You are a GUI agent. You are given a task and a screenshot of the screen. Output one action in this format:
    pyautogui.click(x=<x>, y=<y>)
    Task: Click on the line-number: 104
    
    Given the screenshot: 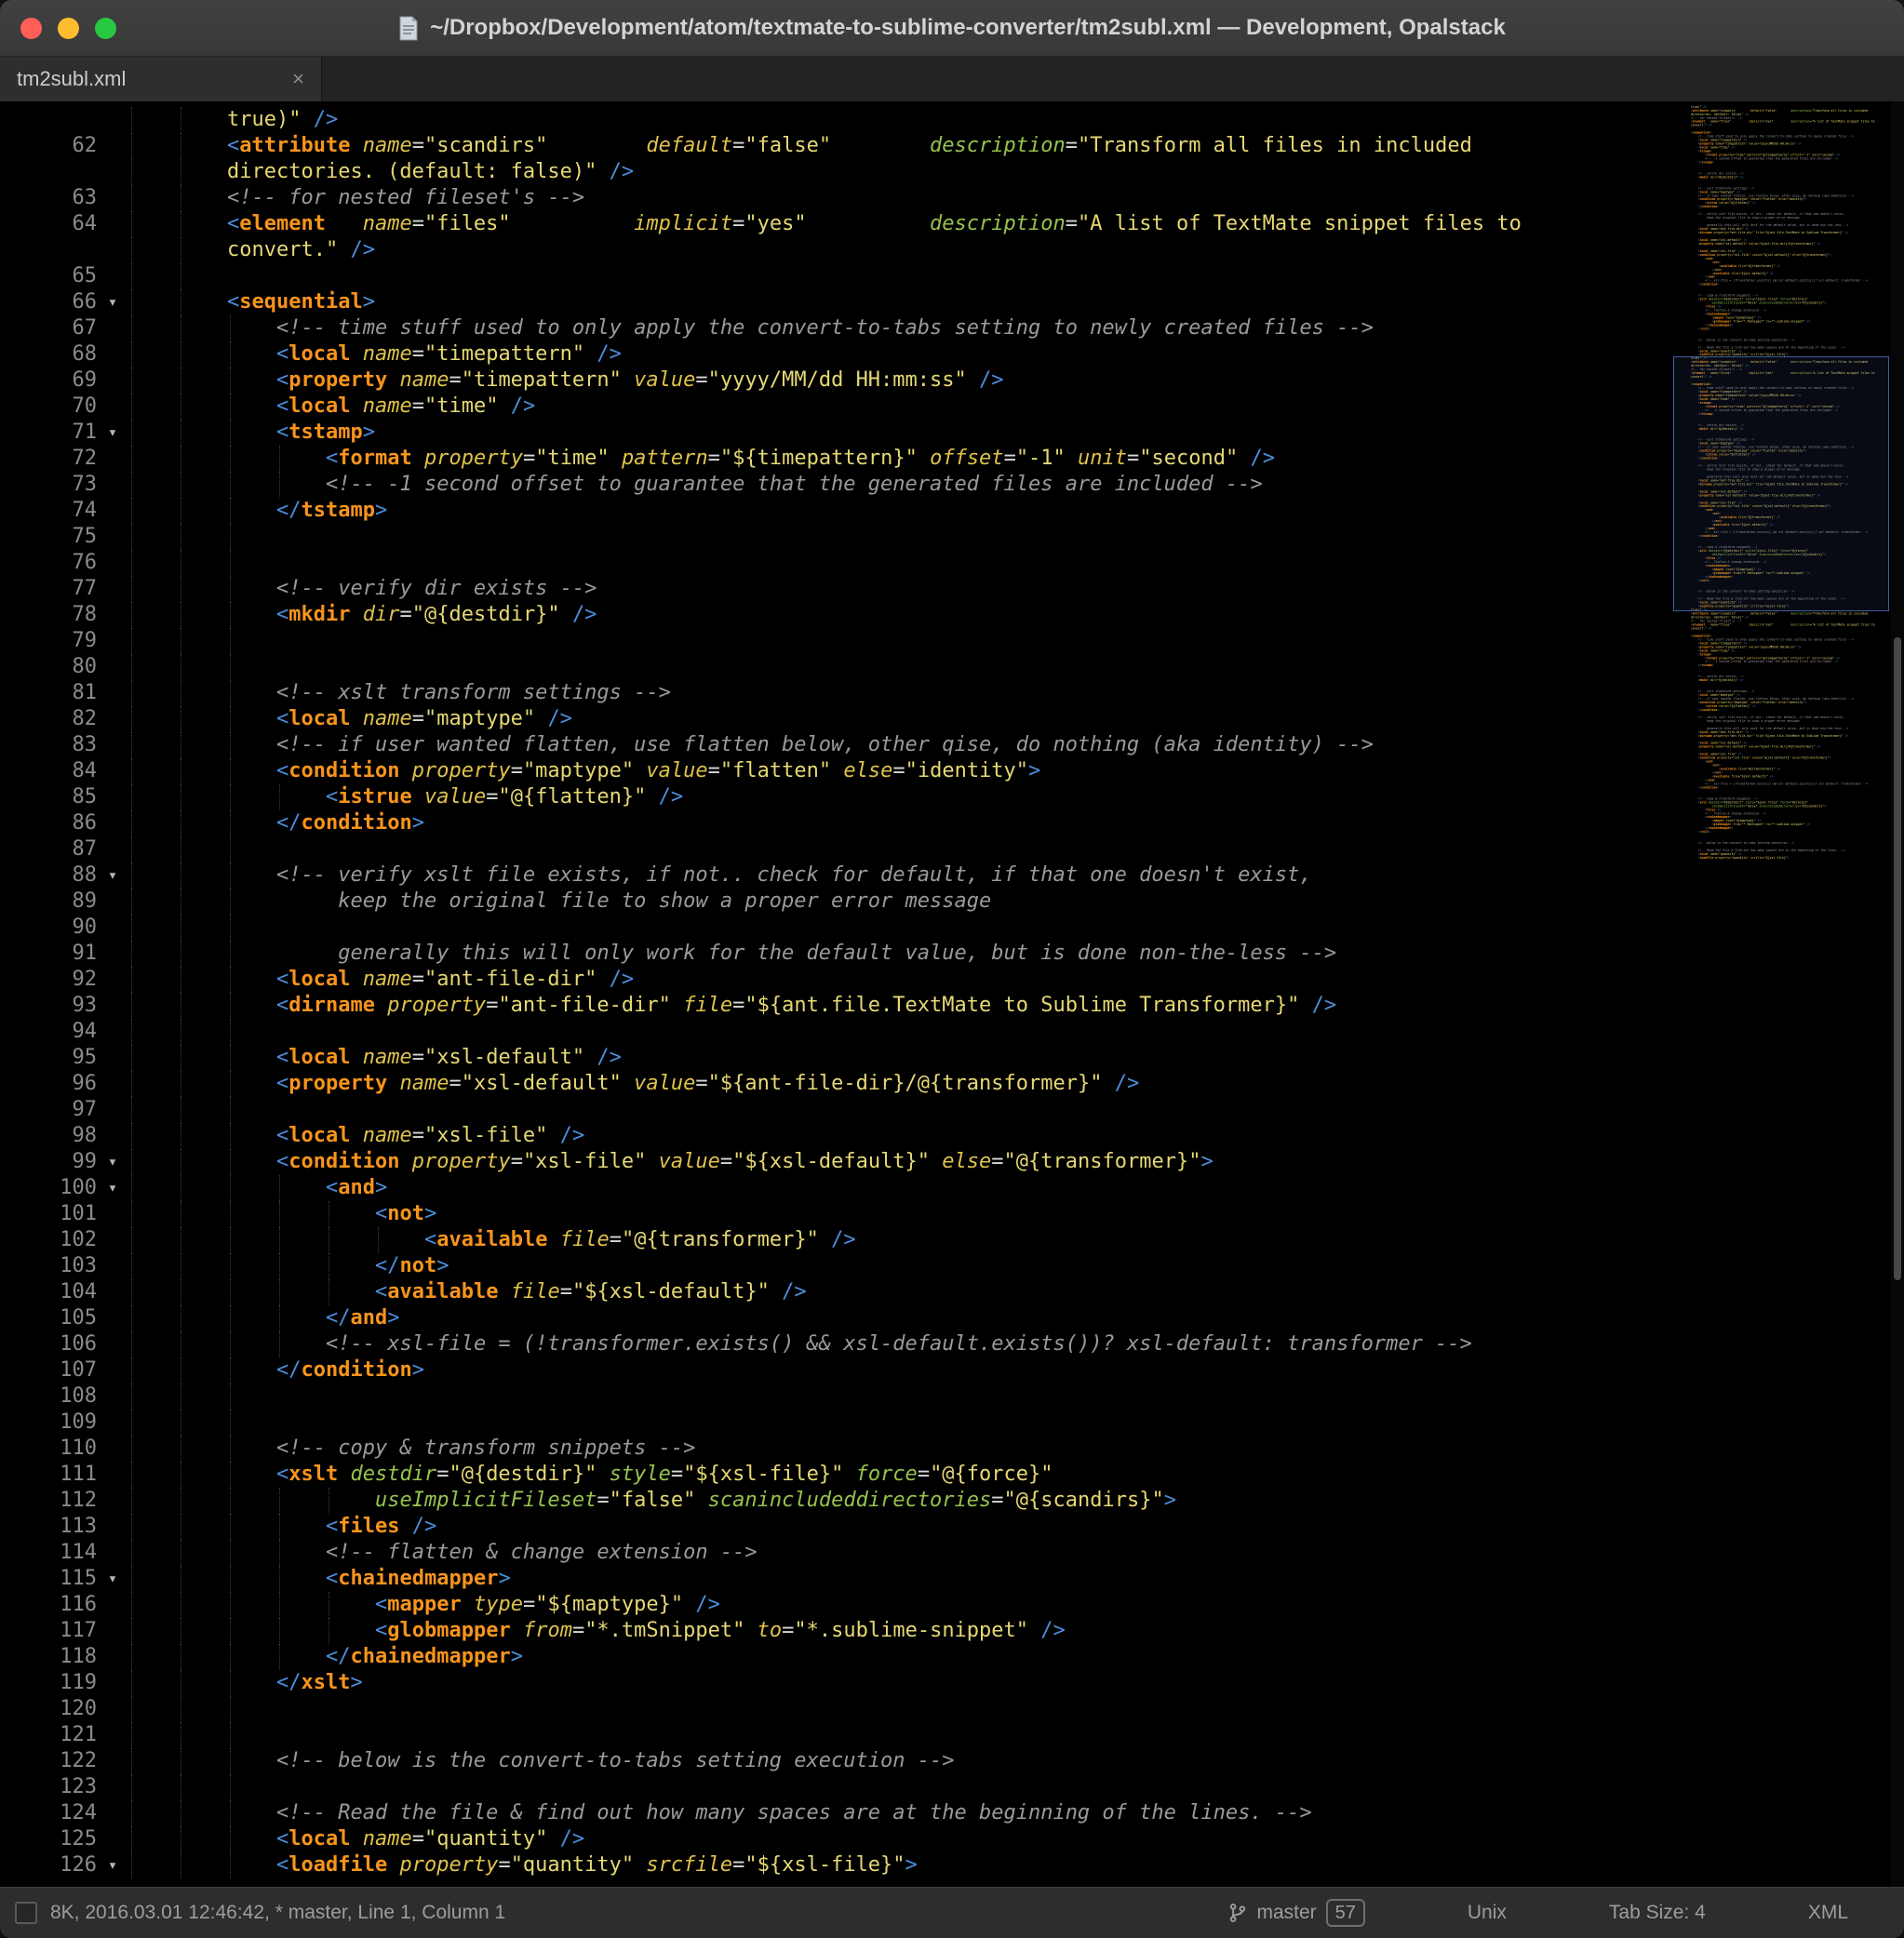 What is the action you would take?
    pyautogui.click(x=48, y=1292)
    